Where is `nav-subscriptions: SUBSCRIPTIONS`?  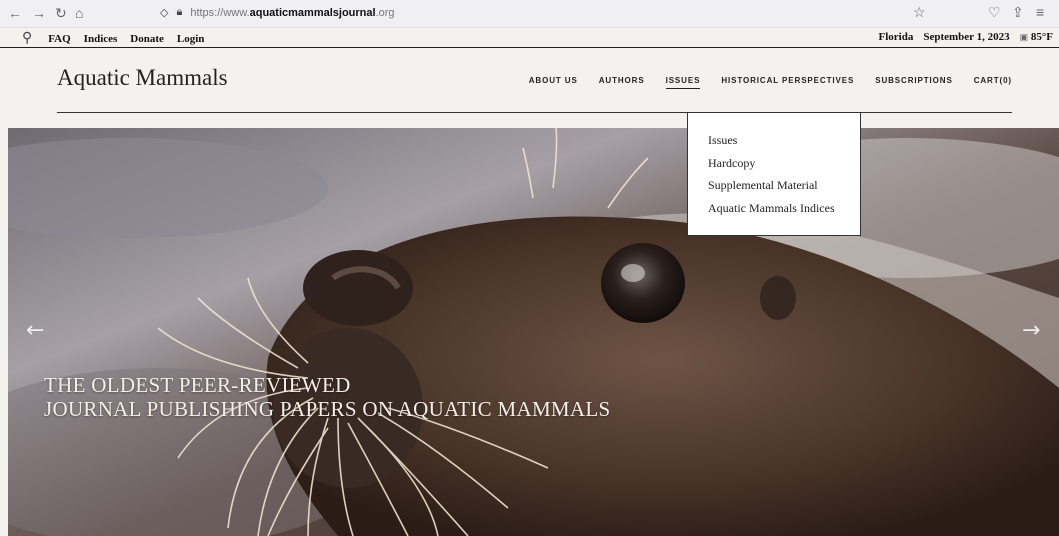
nav-subscriptions: SUBSCRIPTIONS is located at coordinates (914, 82).